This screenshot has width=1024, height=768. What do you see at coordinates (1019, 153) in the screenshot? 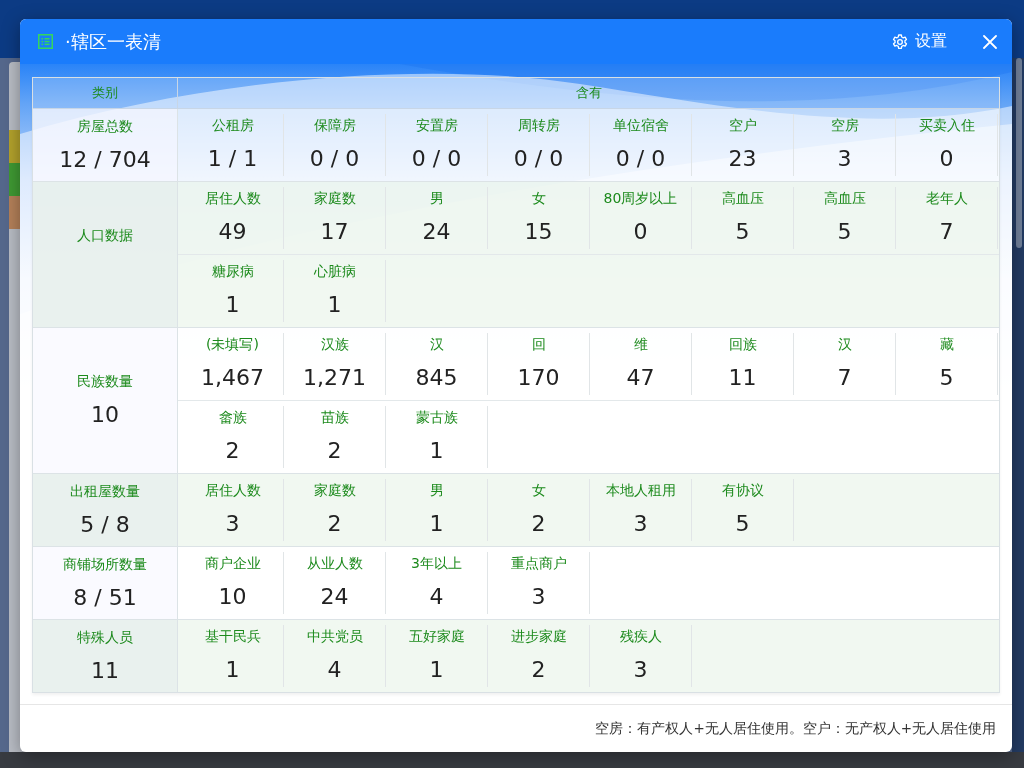
I see `scrollbar-thumb` at bounding box center [1019, 153].